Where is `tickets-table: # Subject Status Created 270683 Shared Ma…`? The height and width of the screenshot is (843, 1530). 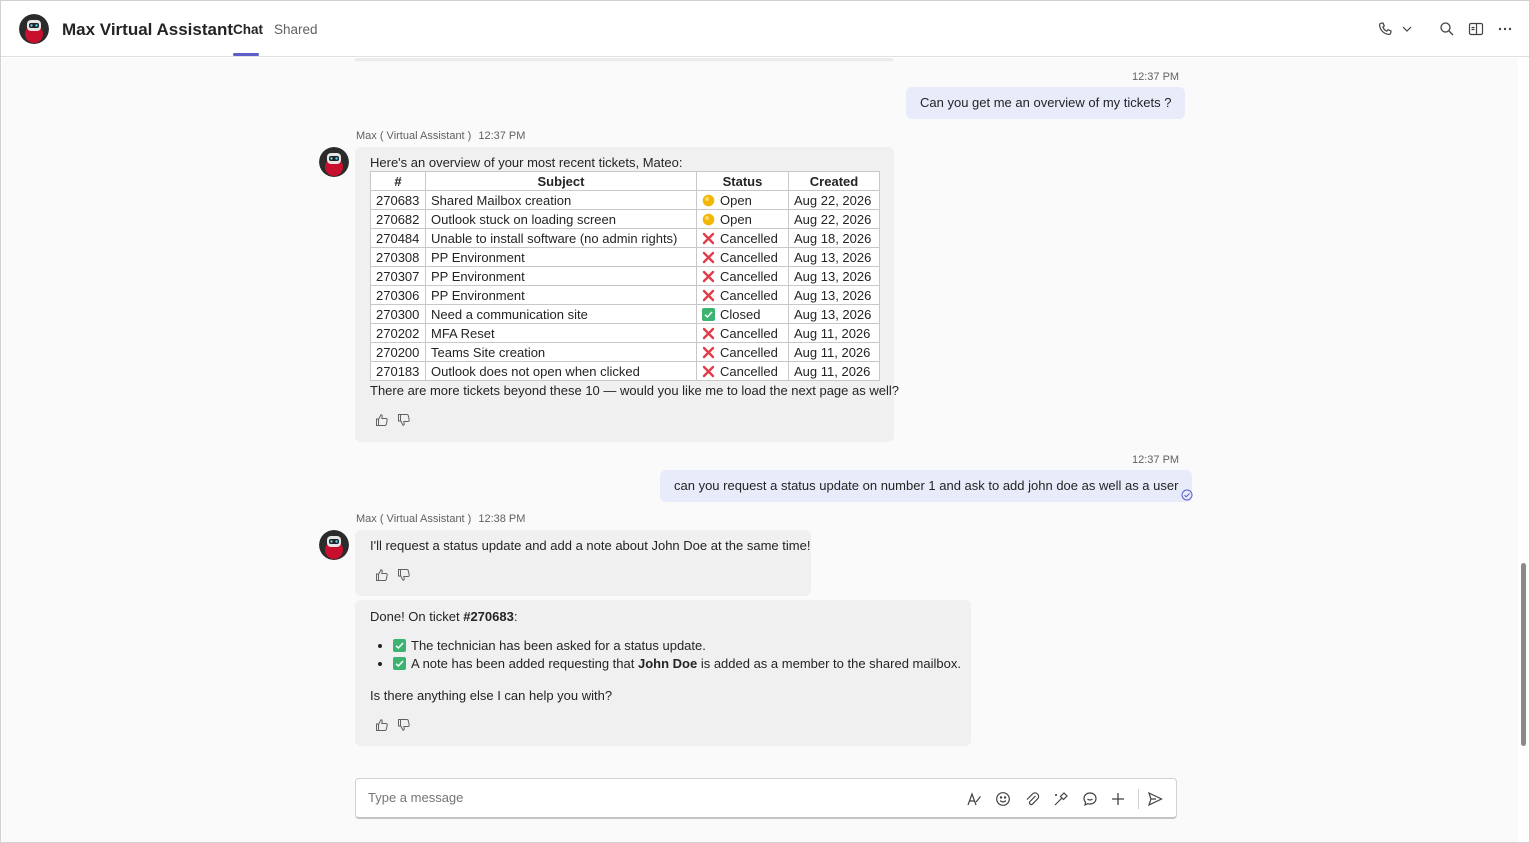
tickets-table: # Subject Status Created 270683 Shared Ma… is located at coordinates (625, 276).